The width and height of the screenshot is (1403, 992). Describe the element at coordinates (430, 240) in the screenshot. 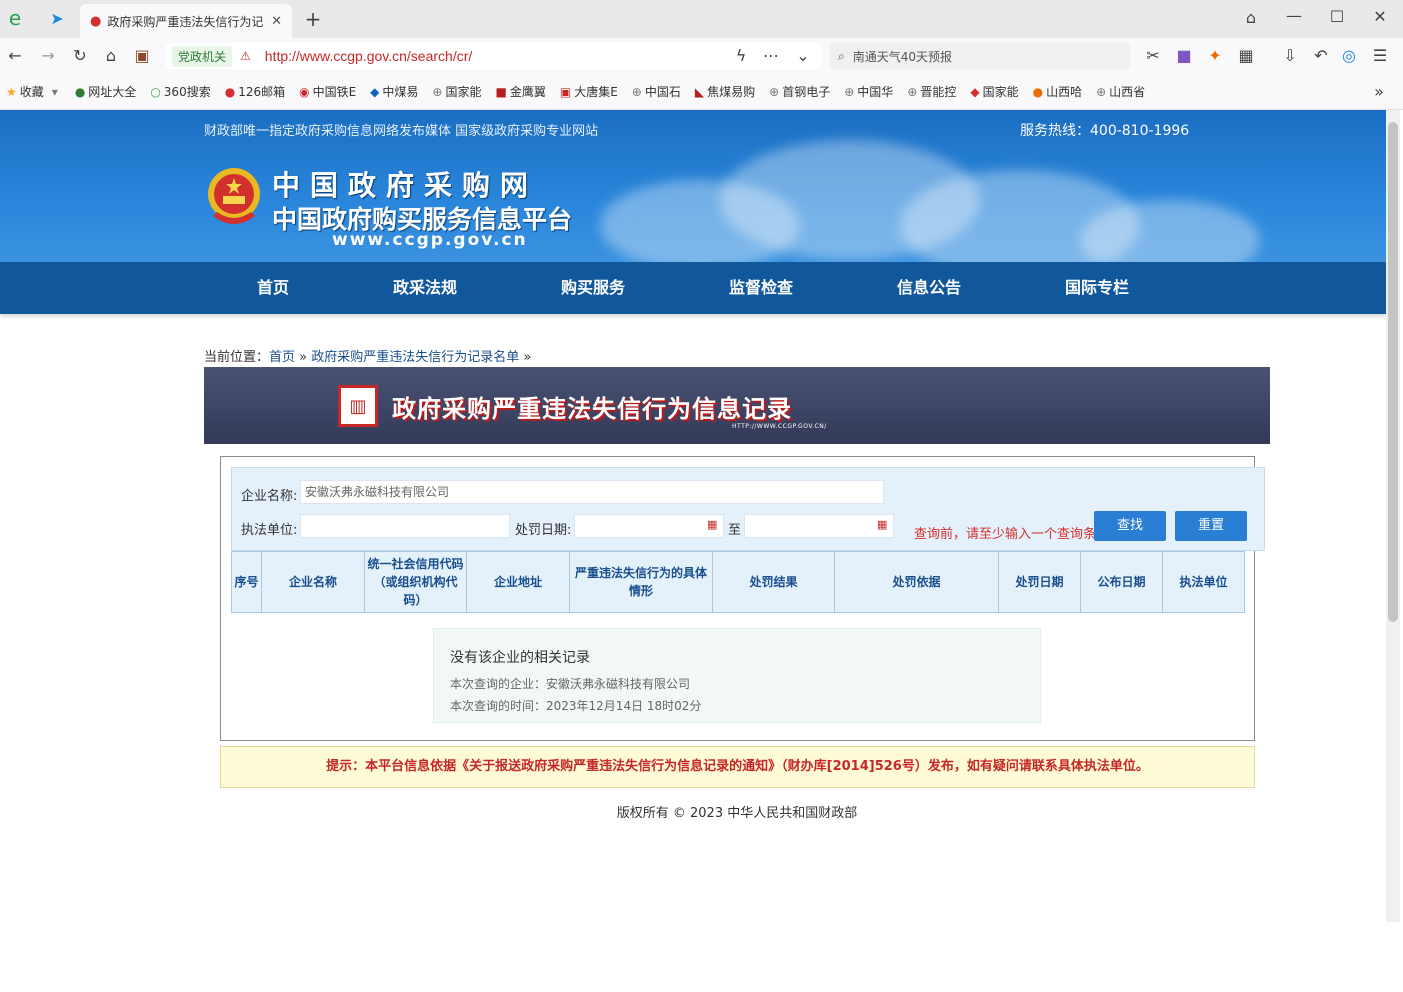

I see `site-url: www.ccgp.gov.cn` at that location.